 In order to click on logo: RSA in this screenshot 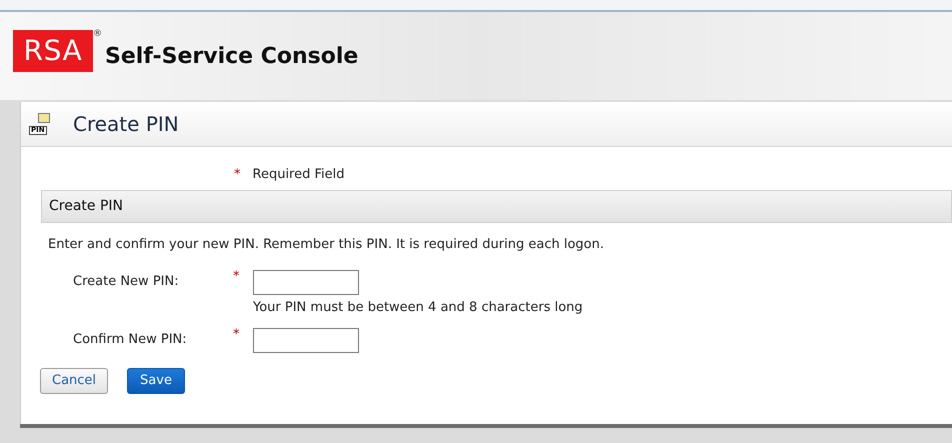, I will do `click(53, 51)`.